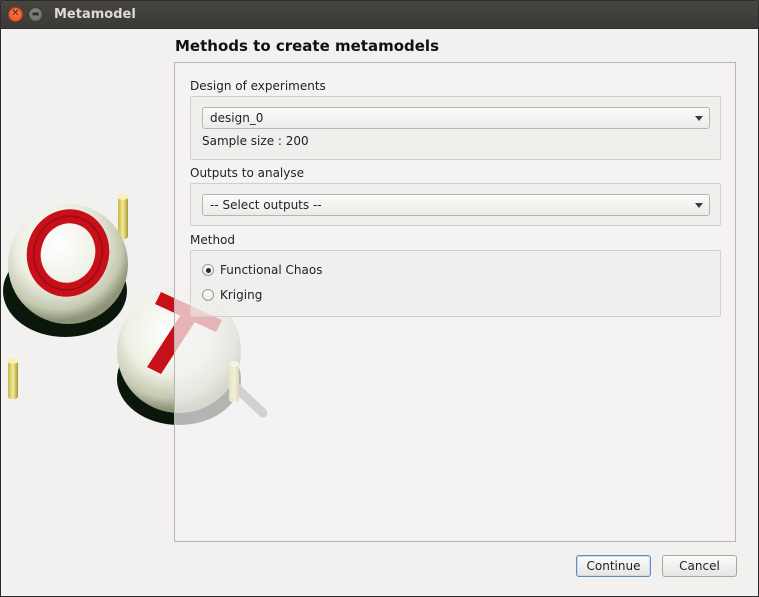  I want to click on window-title: Metamodel, so click(95, 14).